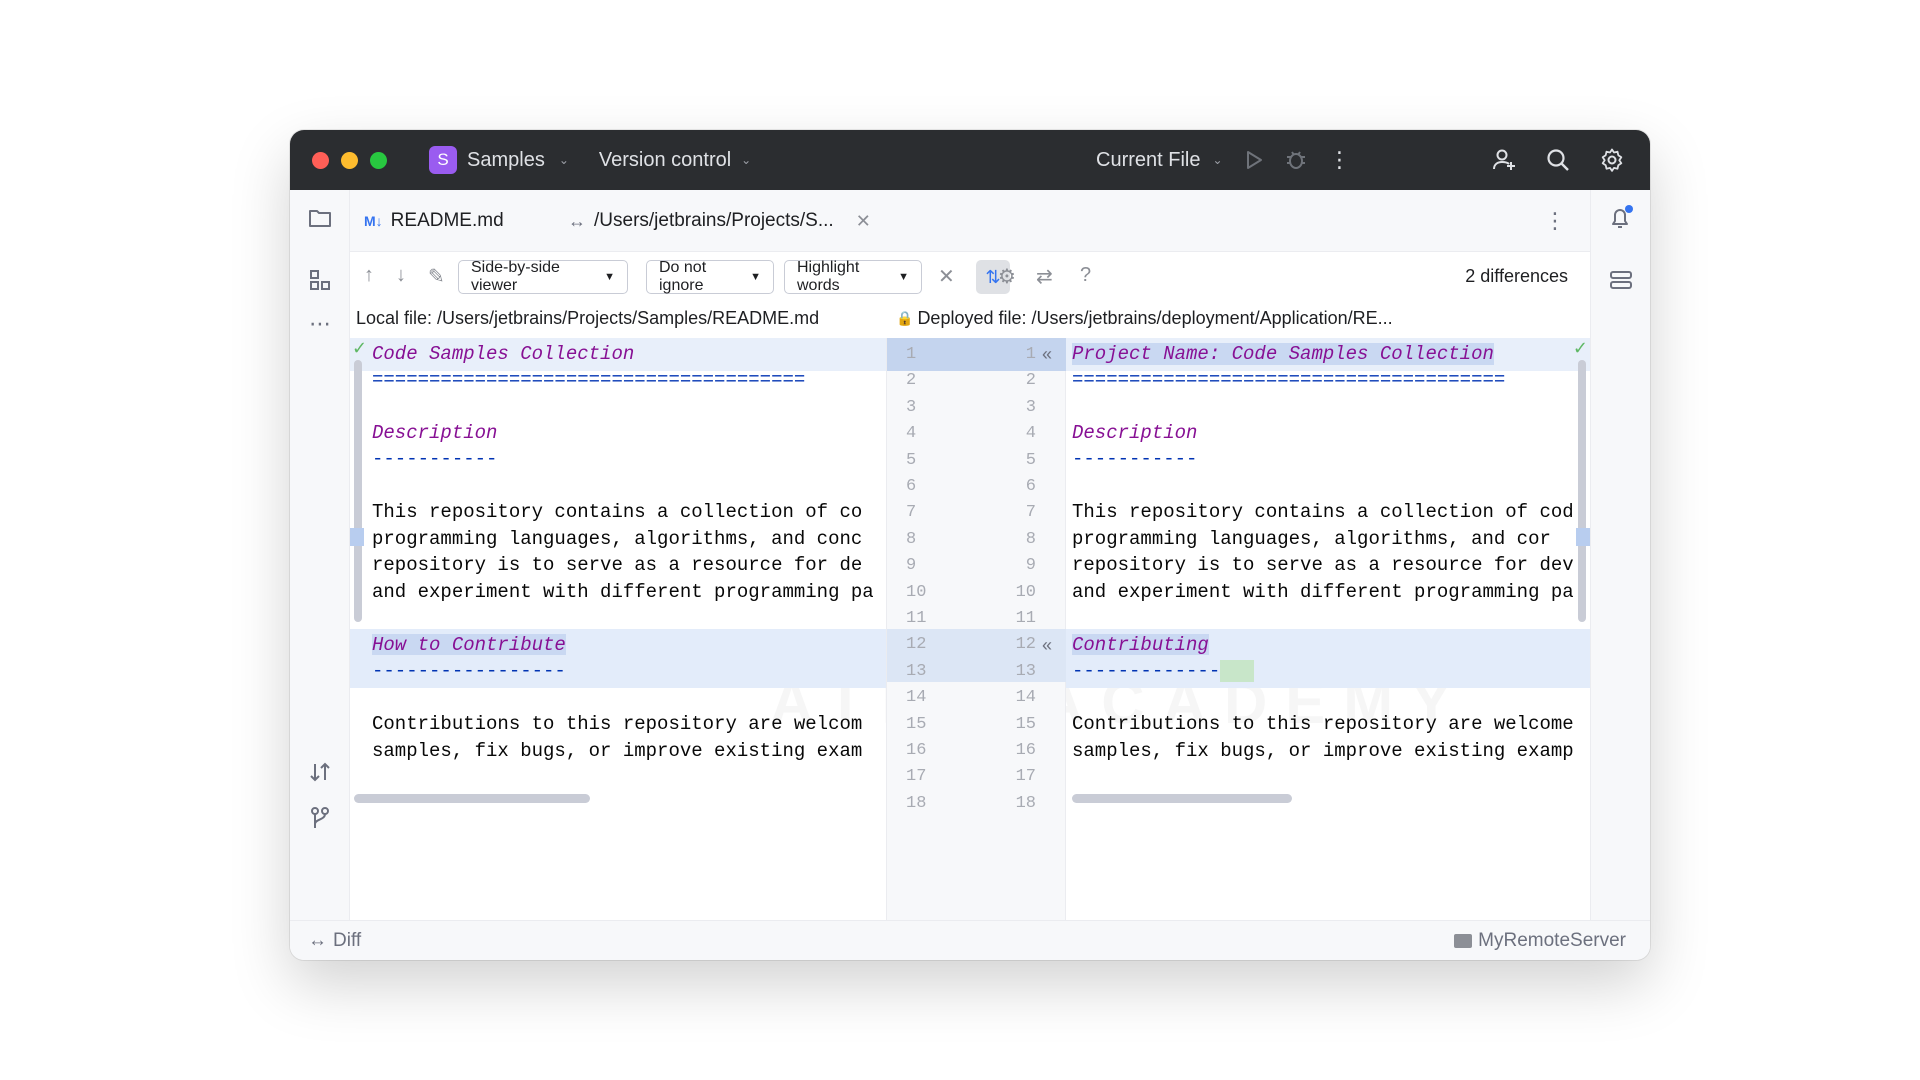  I want to click on viewer-mode-select: Side-by-side viewer ▼, so click(543, 276).